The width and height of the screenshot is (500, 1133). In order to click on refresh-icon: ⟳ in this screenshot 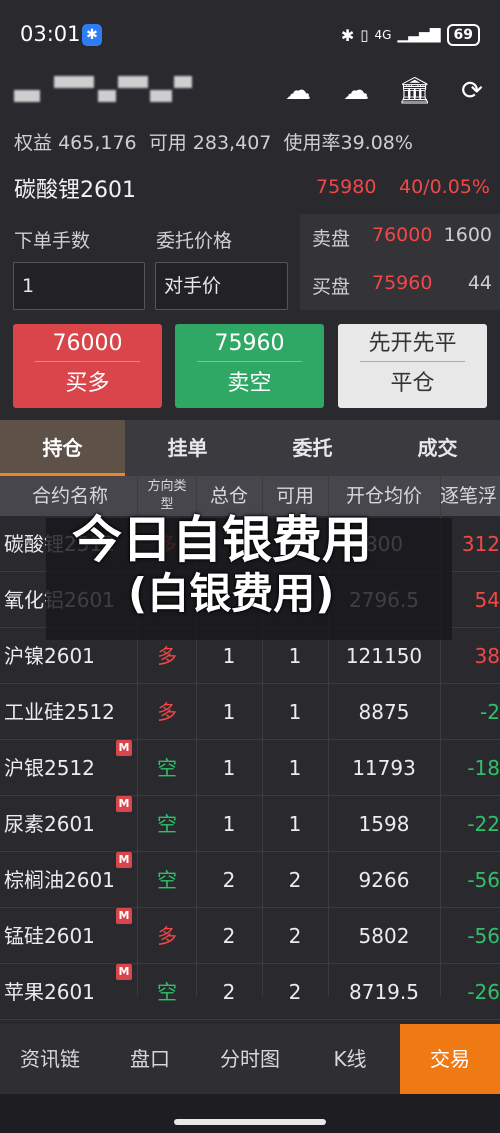, I will do `click(472, 91)`.